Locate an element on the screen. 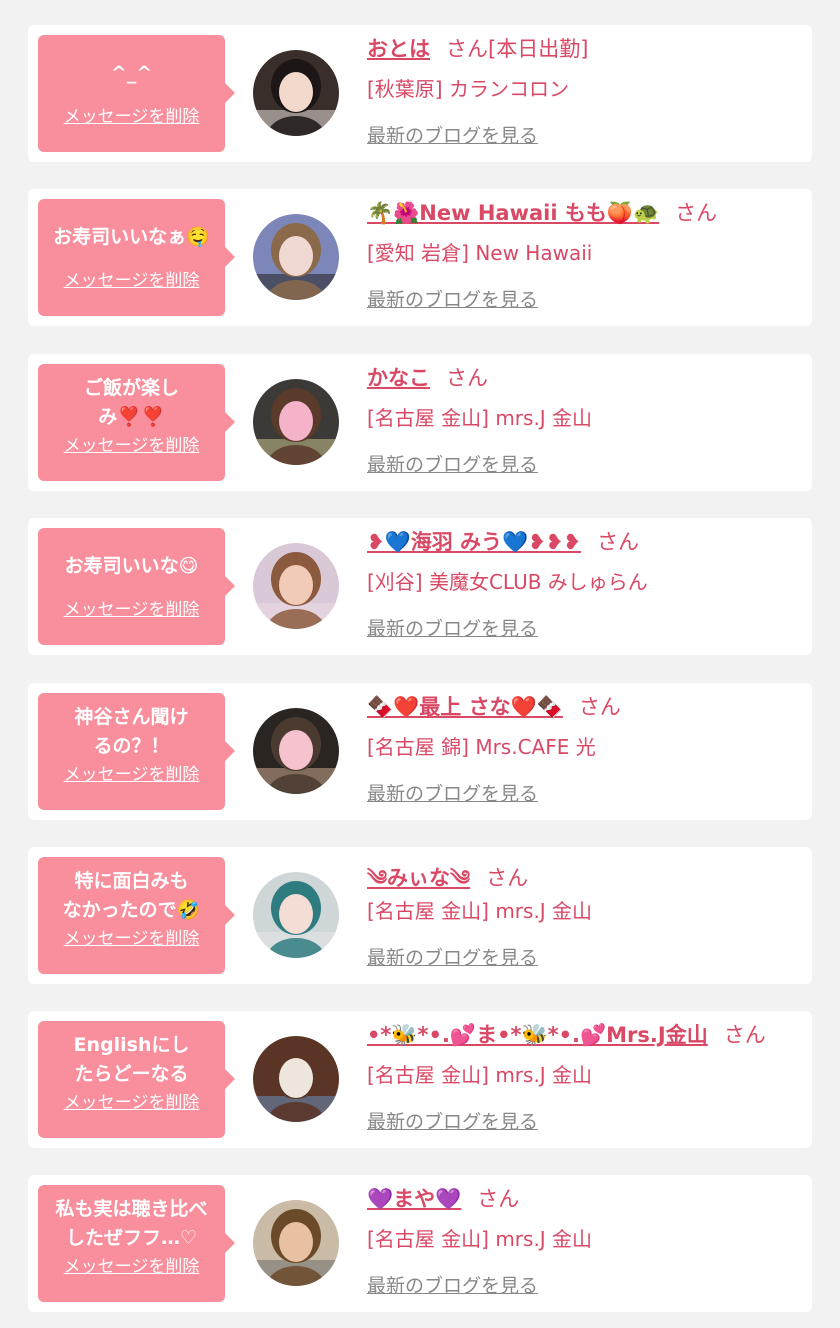 The image size is (840, 1328). name-line: 🌴🌺New Hawaii もも🍑🐢 さん is located at coordinates (542, 212).